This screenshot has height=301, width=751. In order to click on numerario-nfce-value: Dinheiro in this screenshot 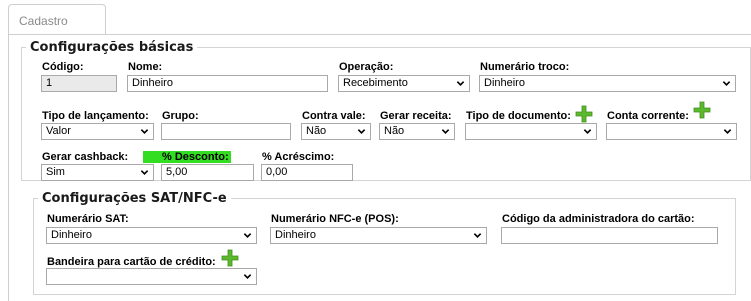, I will do `click(295, 235)`.